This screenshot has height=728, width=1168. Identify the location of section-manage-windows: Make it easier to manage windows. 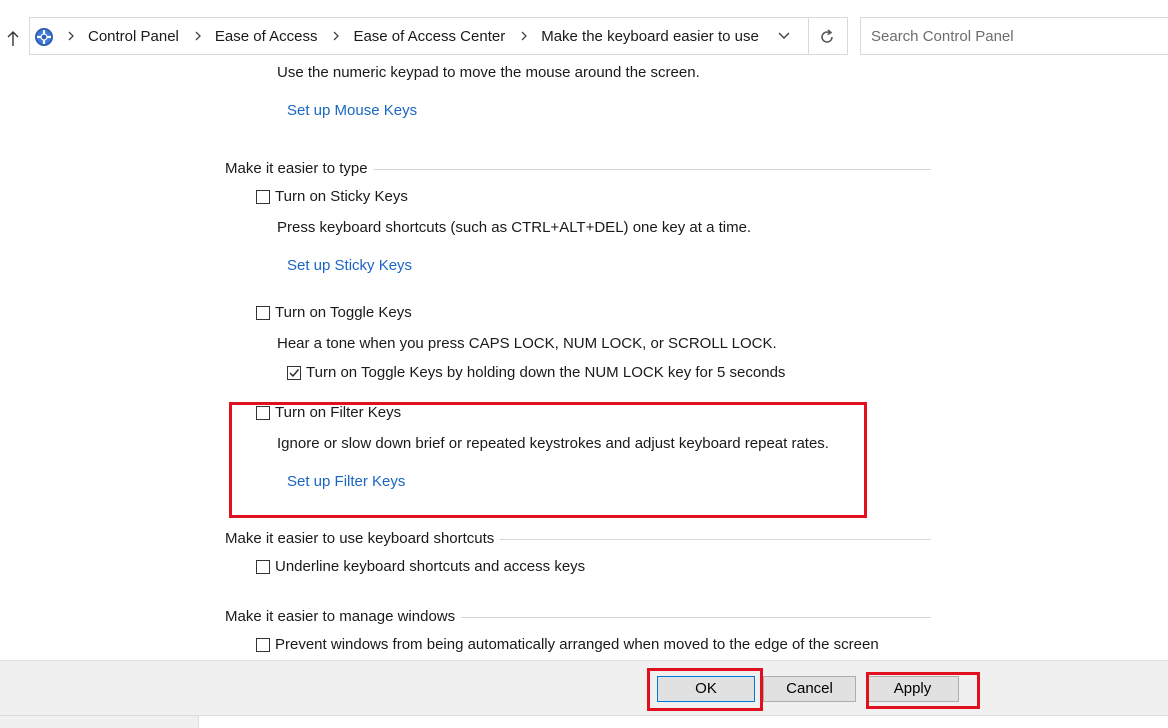
(578, 616).